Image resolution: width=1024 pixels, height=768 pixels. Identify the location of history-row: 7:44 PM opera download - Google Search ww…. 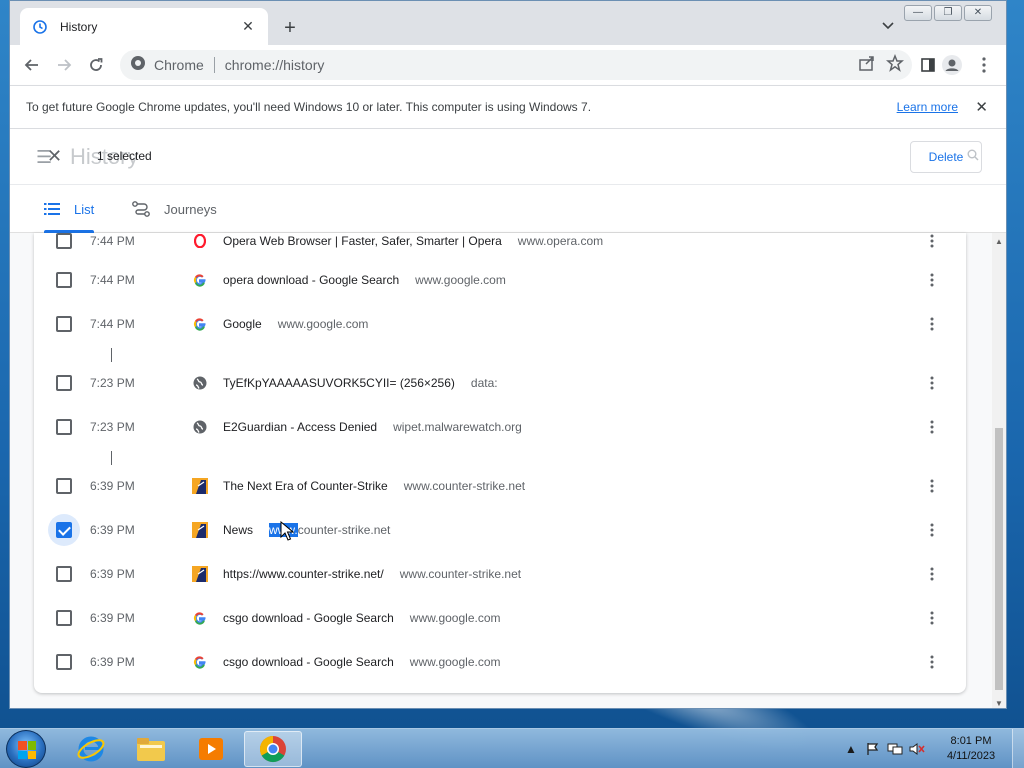
(500, 280).